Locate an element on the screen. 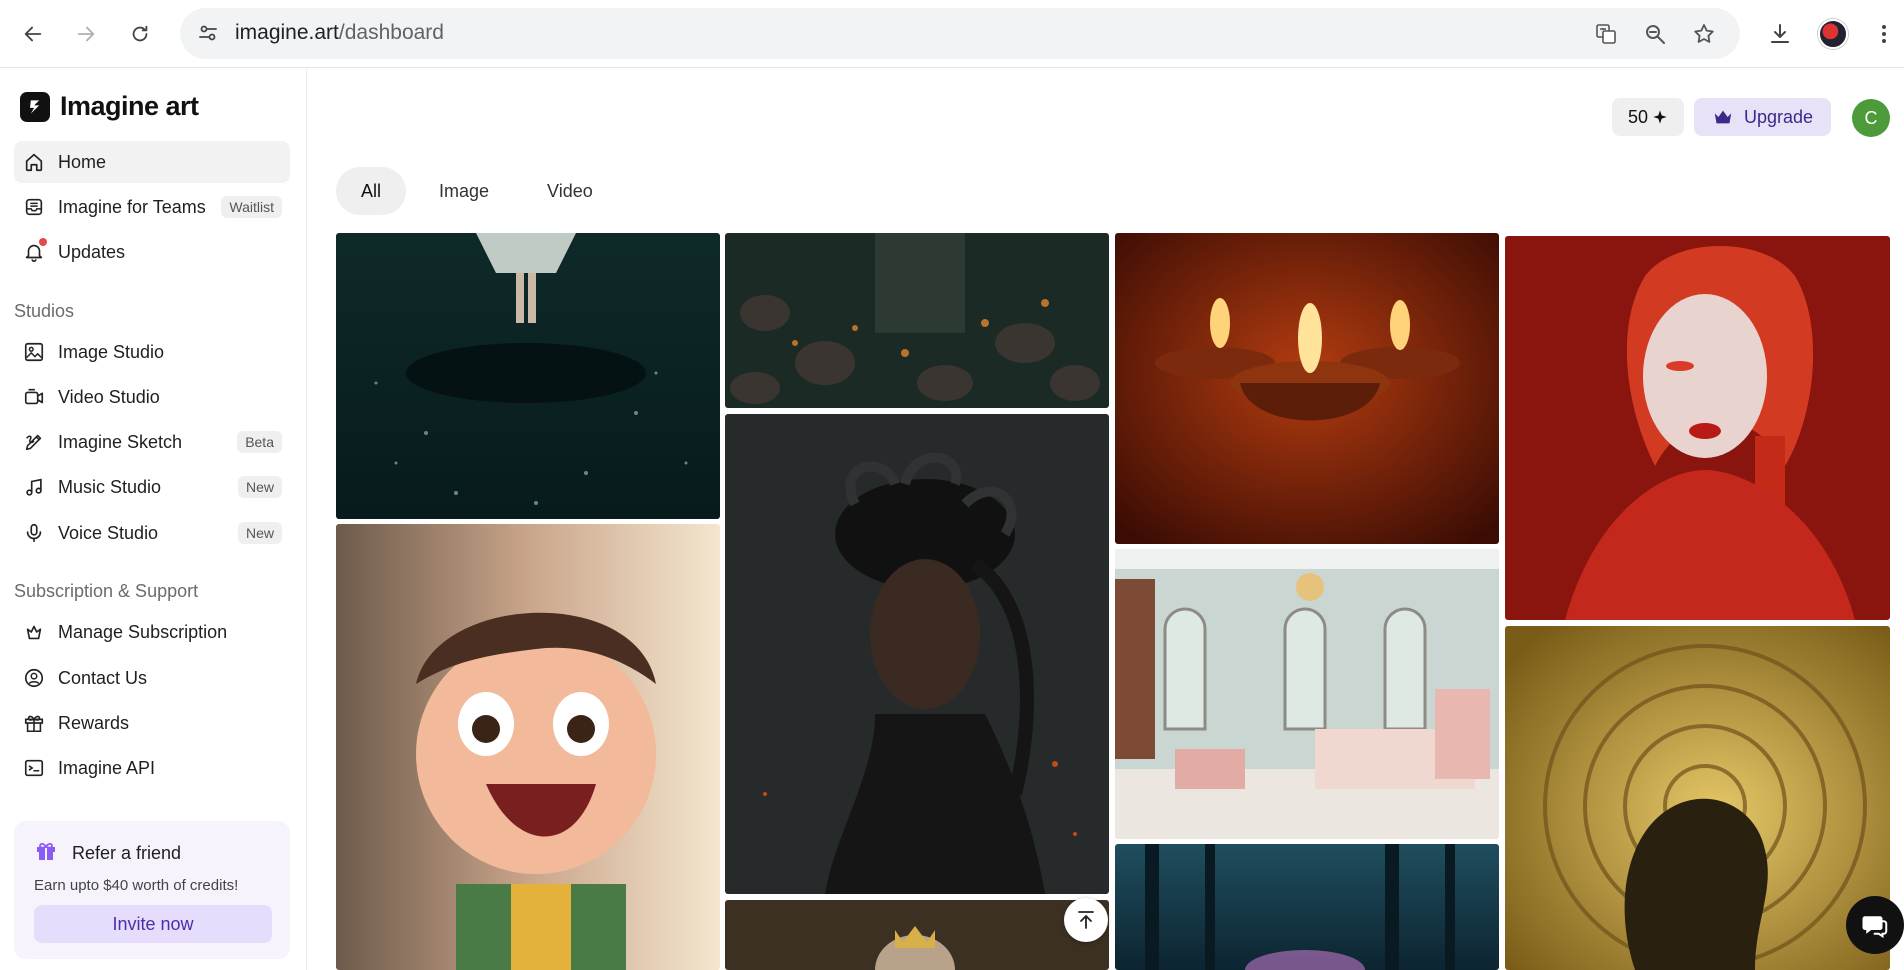 The image size is (1904, 970). gallery-image-kitten-crown is located at coordinates (917, 935).